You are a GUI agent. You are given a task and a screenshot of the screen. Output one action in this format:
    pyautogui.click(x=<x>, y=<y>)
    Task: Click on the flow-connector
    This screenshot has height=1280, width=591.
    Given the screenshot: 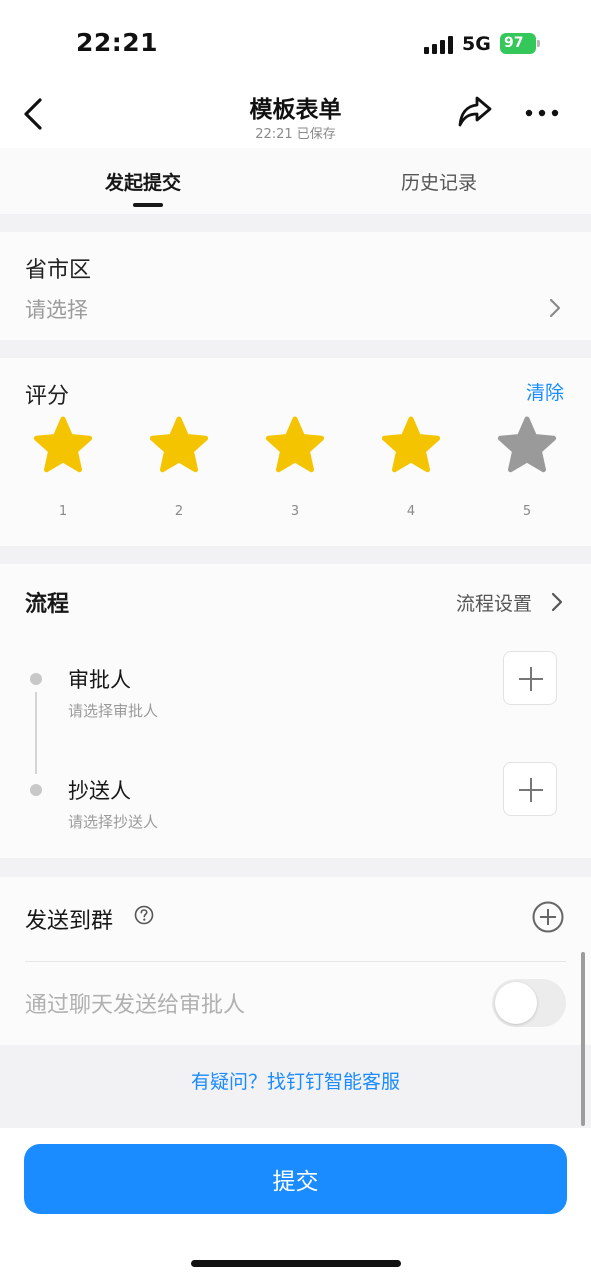 What is the action you would take?
    pyautogui.click(x=36, y=733)
    